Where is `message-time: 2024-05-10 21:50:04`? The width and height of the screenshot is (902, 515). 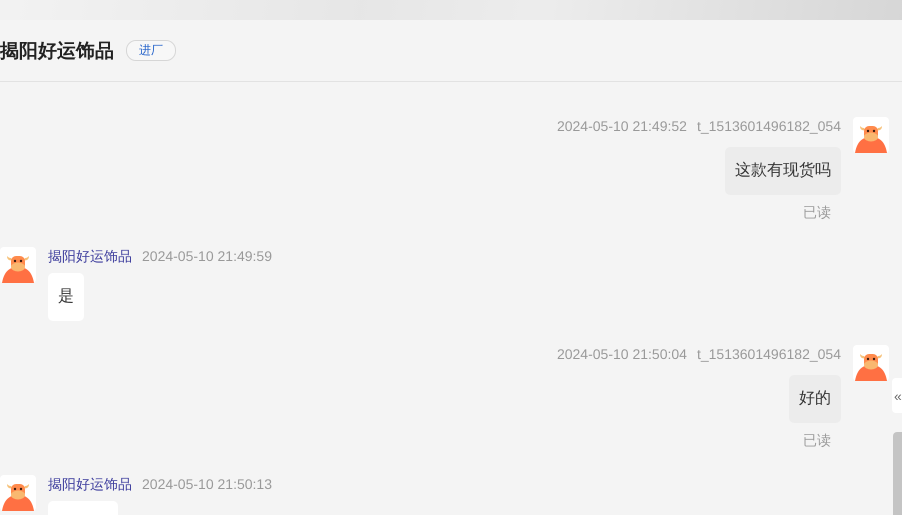
message-time: 2024-05-10 21:50:04 is located at coordinates (621, 354).